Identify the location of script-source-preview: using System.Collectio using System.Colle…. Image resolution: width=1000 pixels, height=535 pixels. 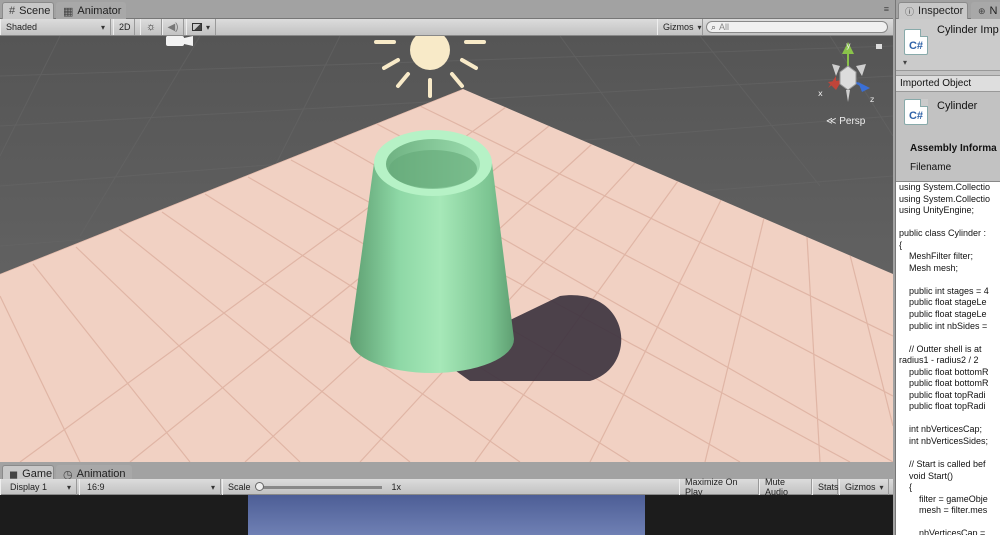
(948, 358).